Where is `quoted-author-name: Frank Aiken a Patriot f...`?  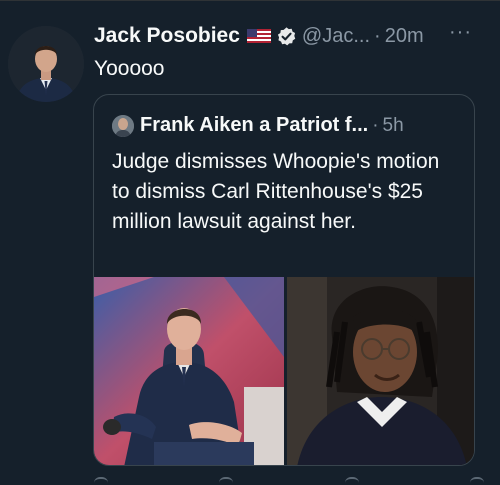 quoted-author-name: Frank Aiken a Patriot f... is located at coordinates (254, 125).